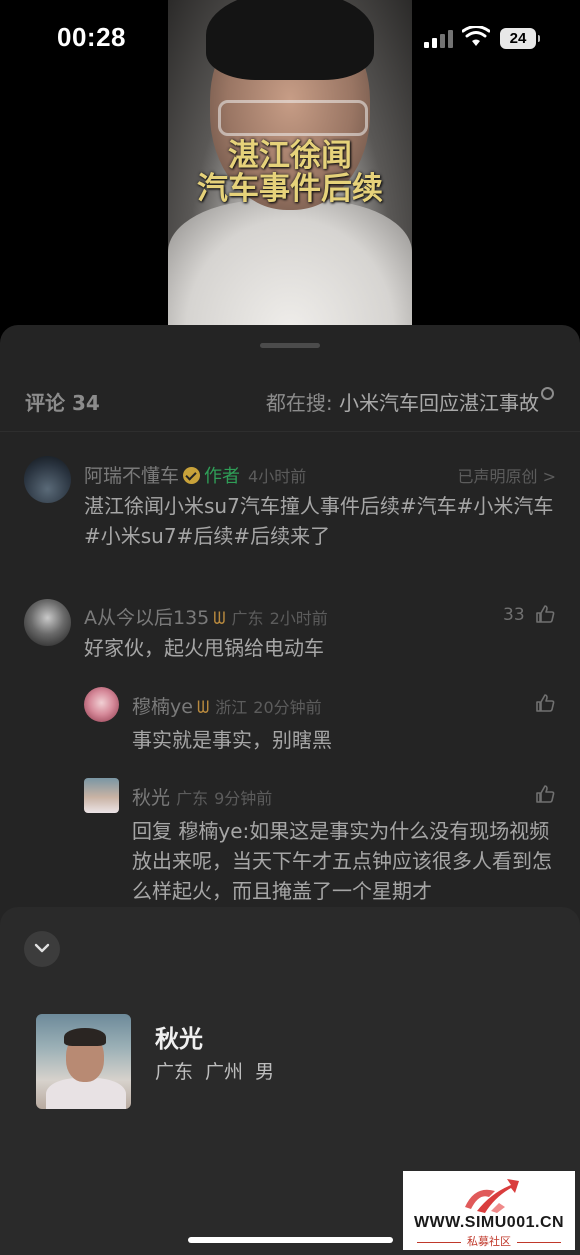 This screenshot has width=580, height=1255. What do you see at coordinates (302, 403) in the screenshot?
I see `trending-search-prefix: 都在搜:` at bounding box center [302, 403].